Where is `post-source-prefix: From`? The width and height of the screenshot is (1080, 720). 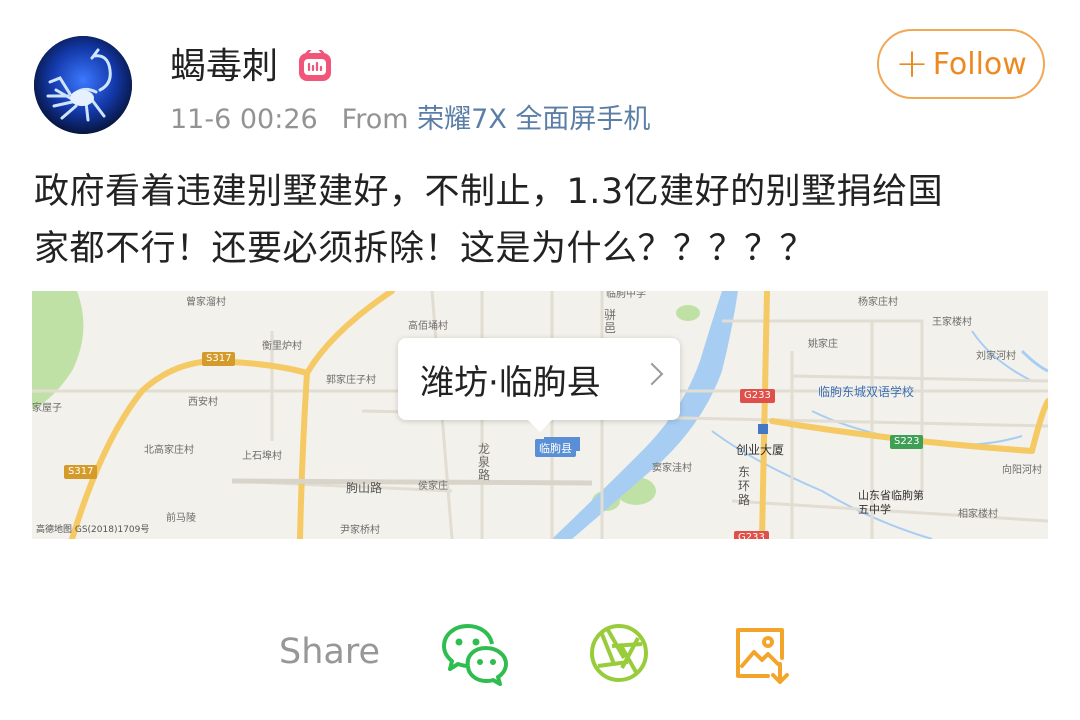 post-source-prefix: From is located at coordinates (375, 119).